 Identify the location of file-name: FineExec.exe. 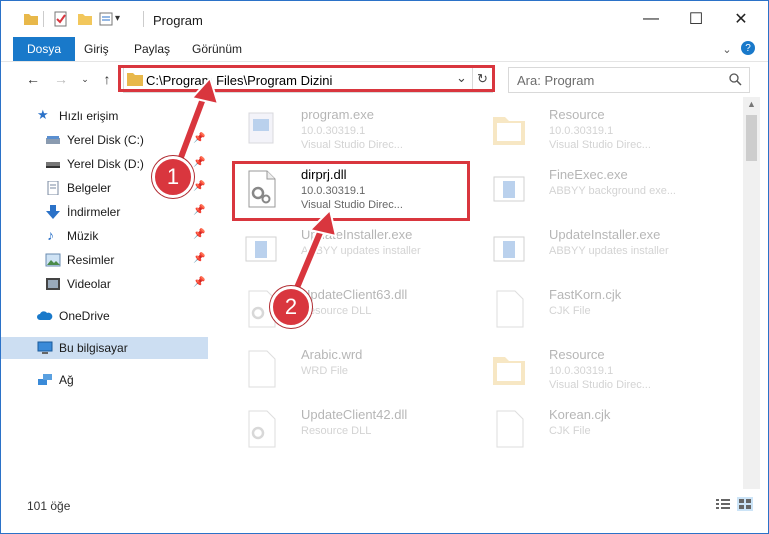
(588, 174).